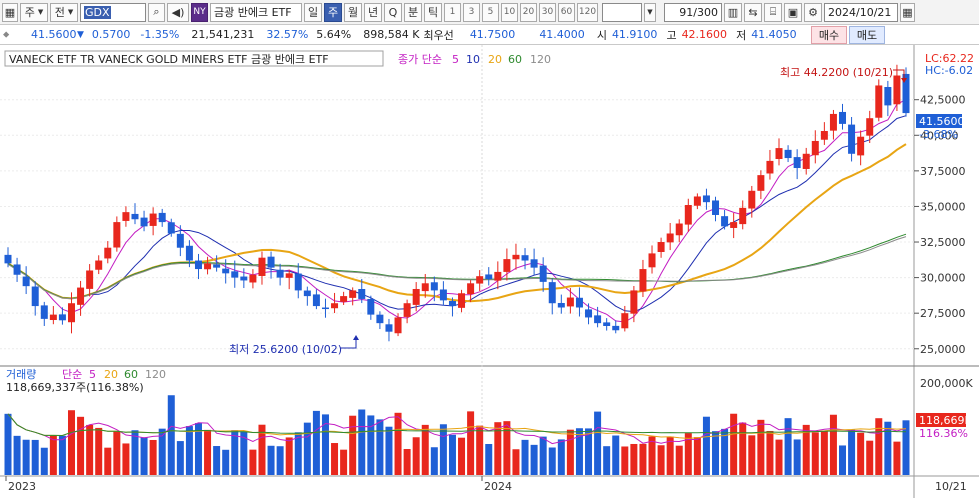 The height and width of the screenshot is (501, 979). What do you see at coordinates (733, 12) in the screenshot?
I see `chart-type-icon: ▥` at bounding box center [733, 12].